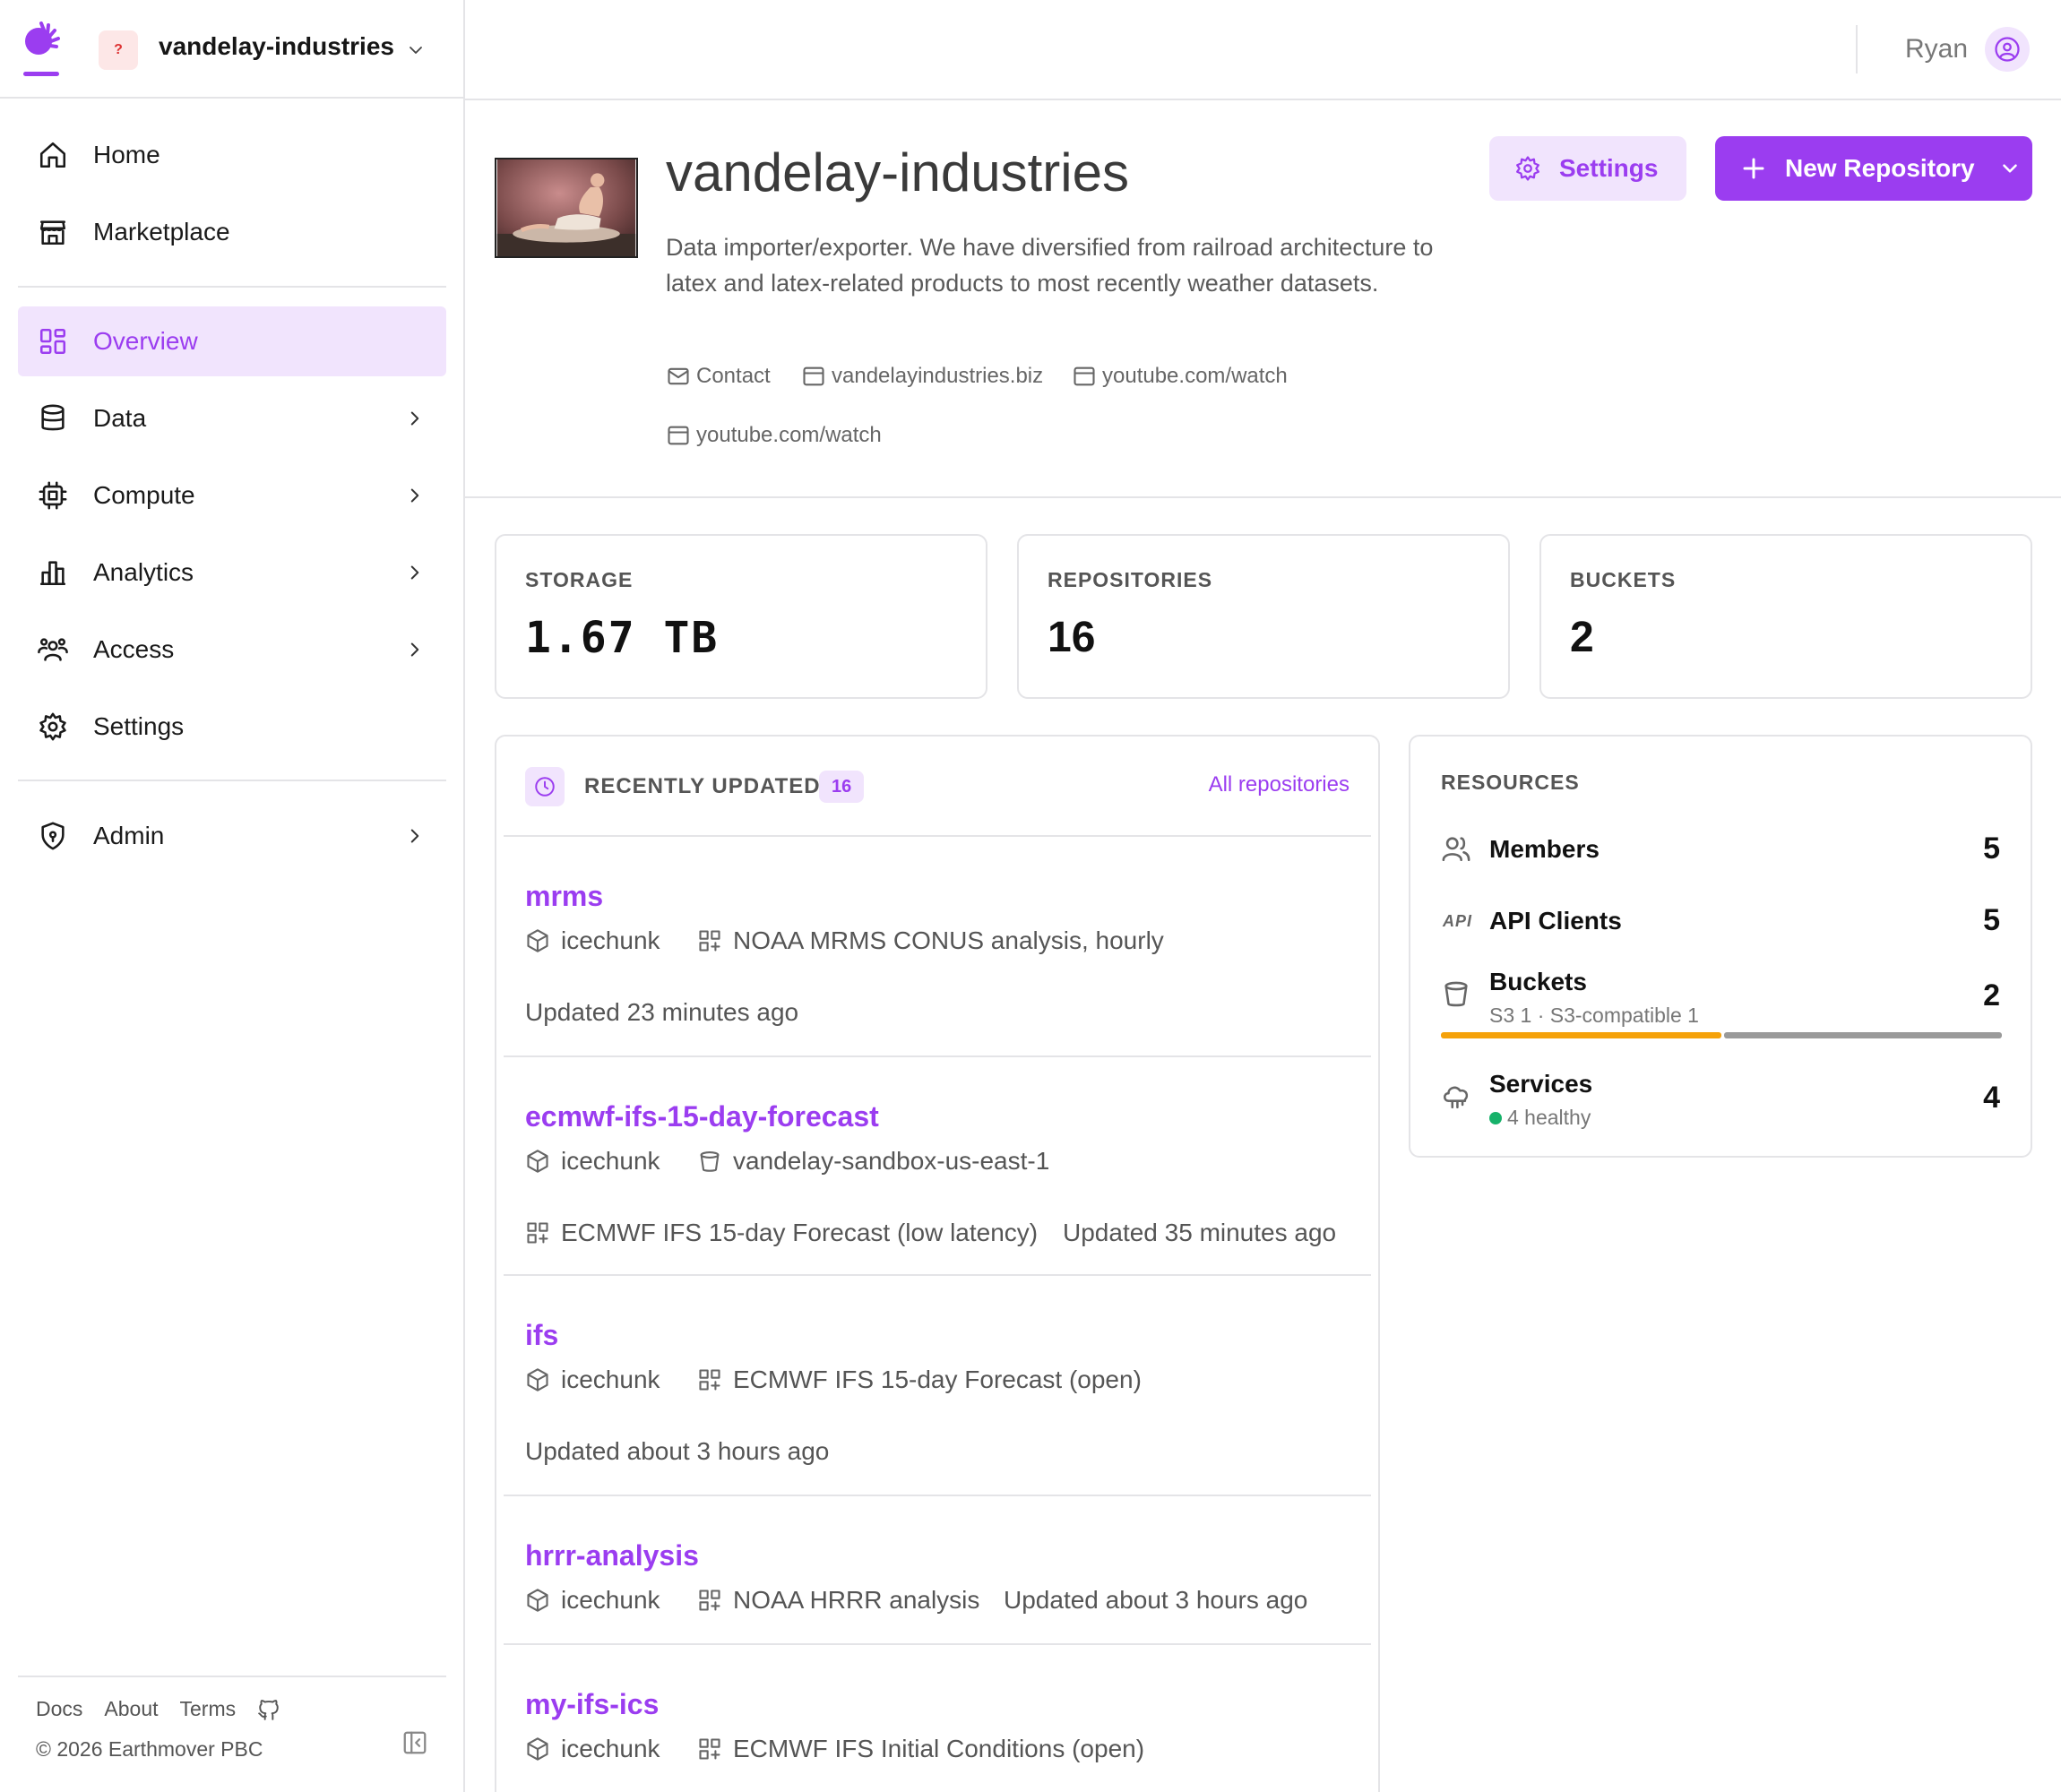  I want to click on logo-underline, so click(41, 74).